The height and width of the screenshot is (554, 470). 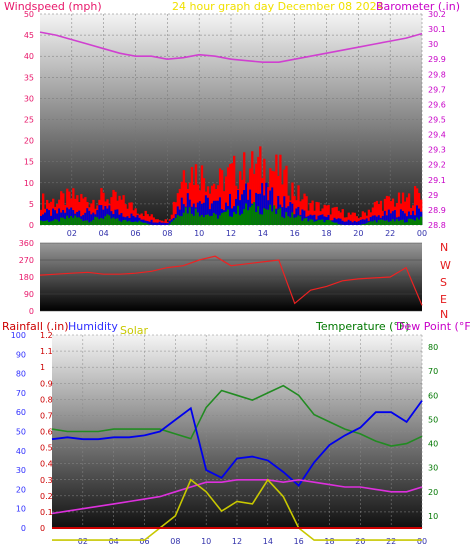 What do you see at coordinates (46, 415) in the screenshot?
I see `rain-tick-label: 0.7` at bounding box center [46, 415].